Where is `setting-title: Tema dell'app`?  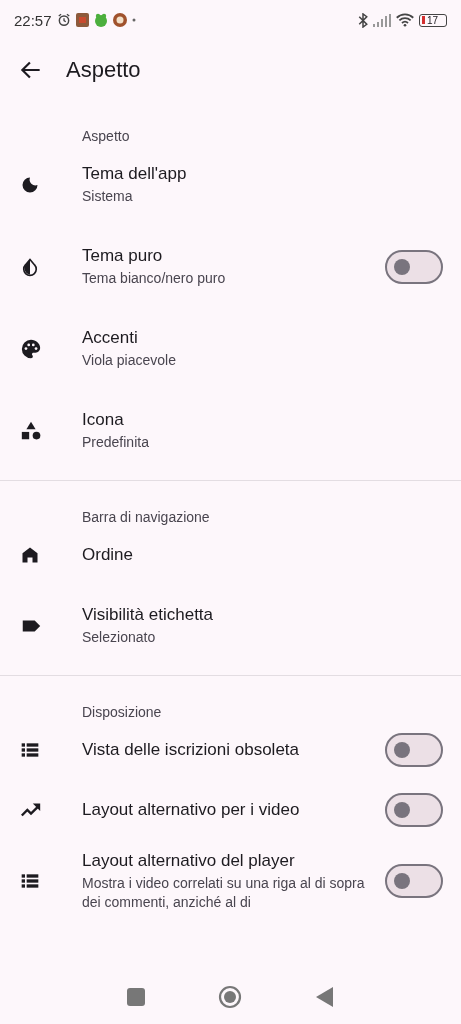 setting-title: Tema dell'app is located at coordinates (262, 174).